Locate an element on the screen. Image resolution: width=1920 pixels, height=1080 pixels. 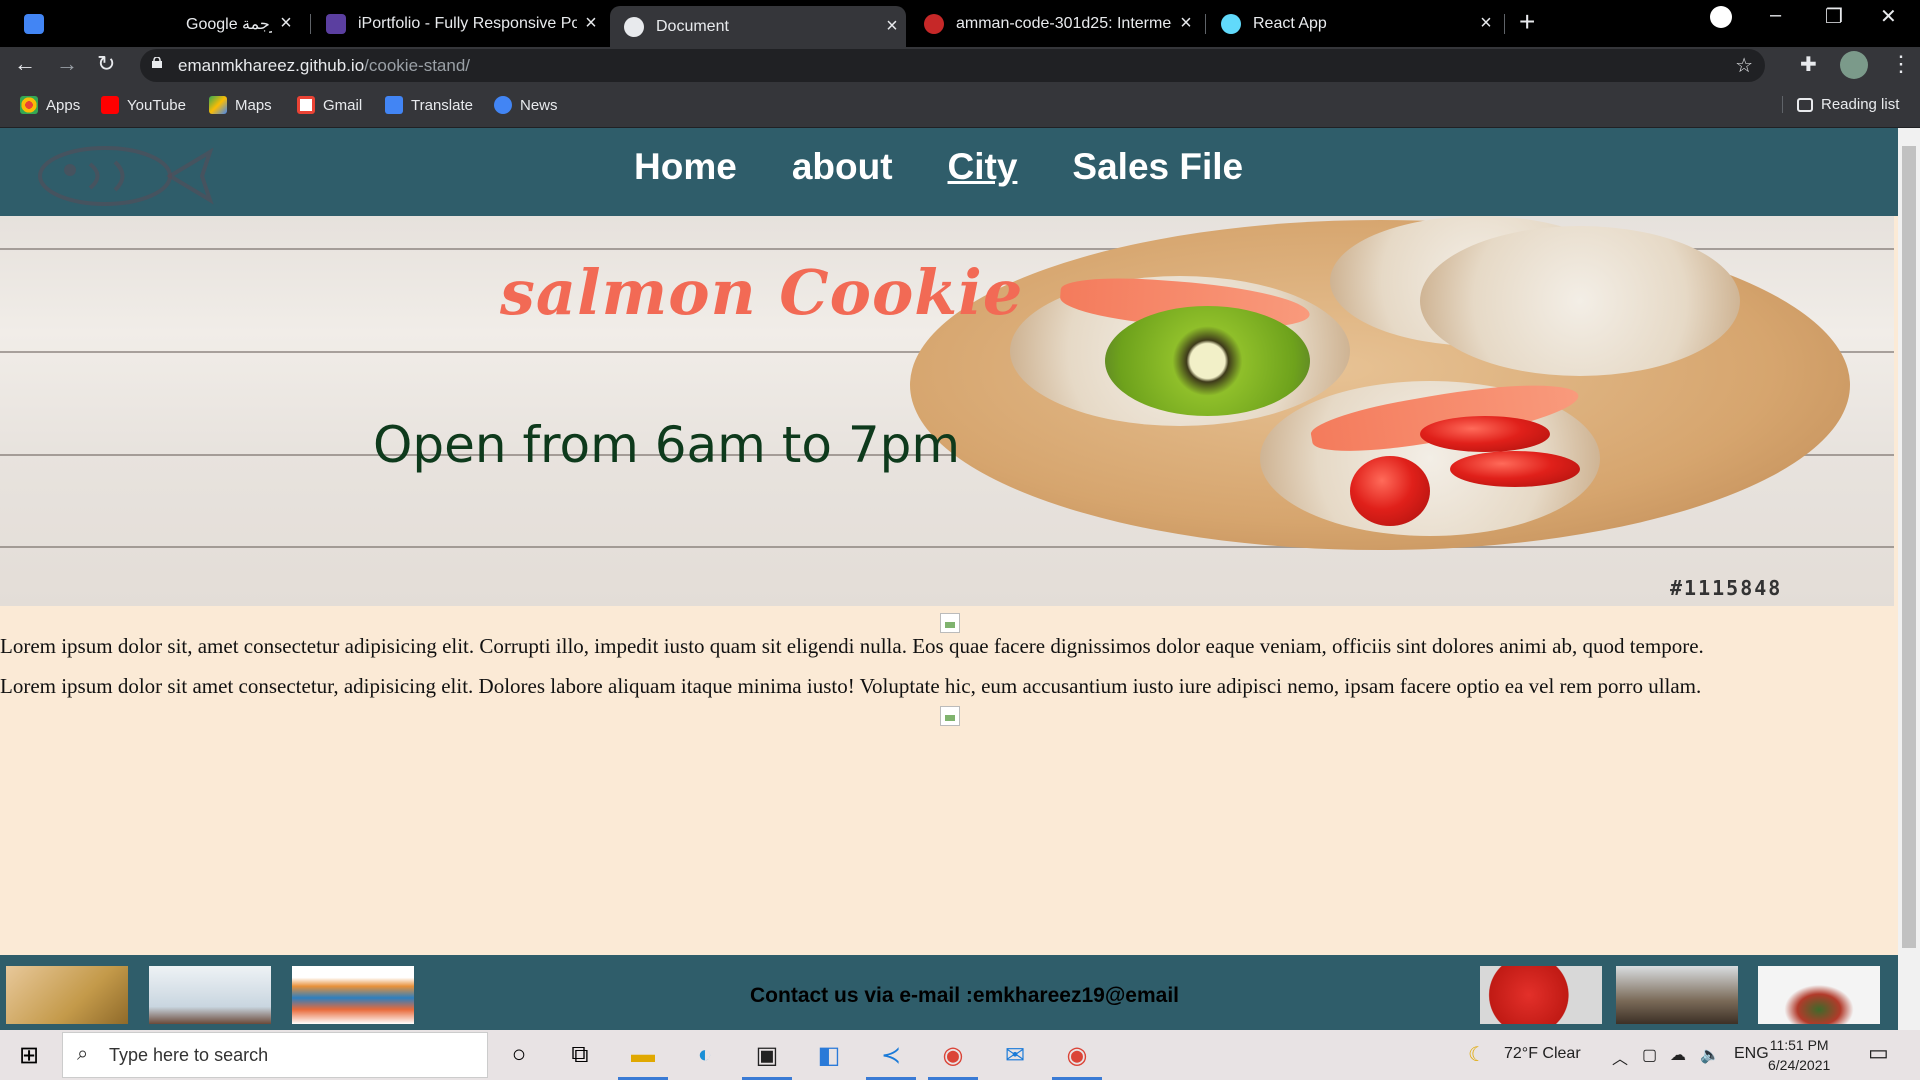
bookmark-translate: Translate is located at coordinates (429, 105).